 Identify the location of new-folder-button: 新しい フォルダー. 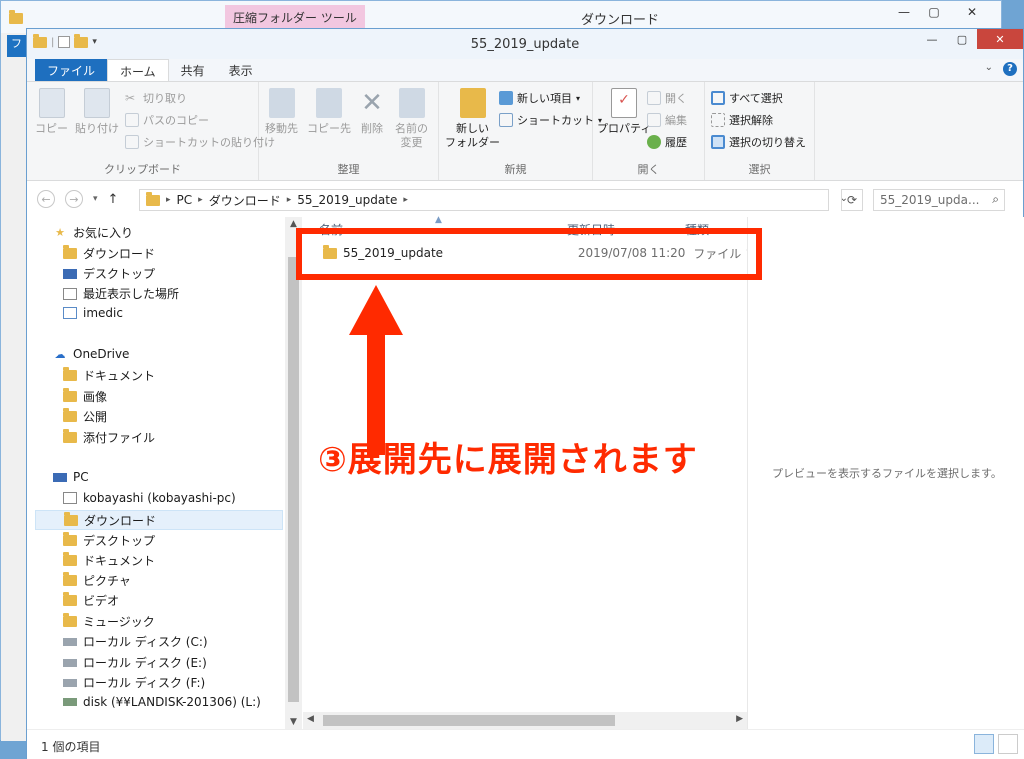
(472, 119).